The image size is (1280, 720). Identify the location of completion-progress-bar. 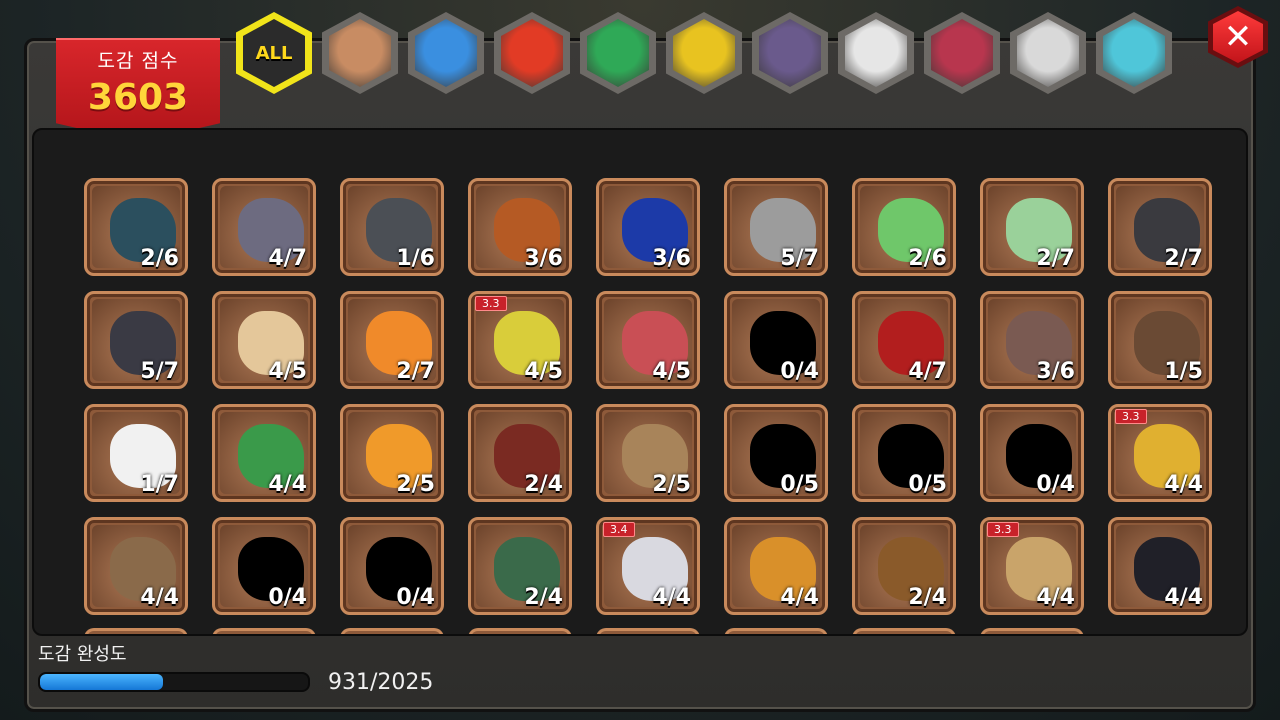
(174, 682).